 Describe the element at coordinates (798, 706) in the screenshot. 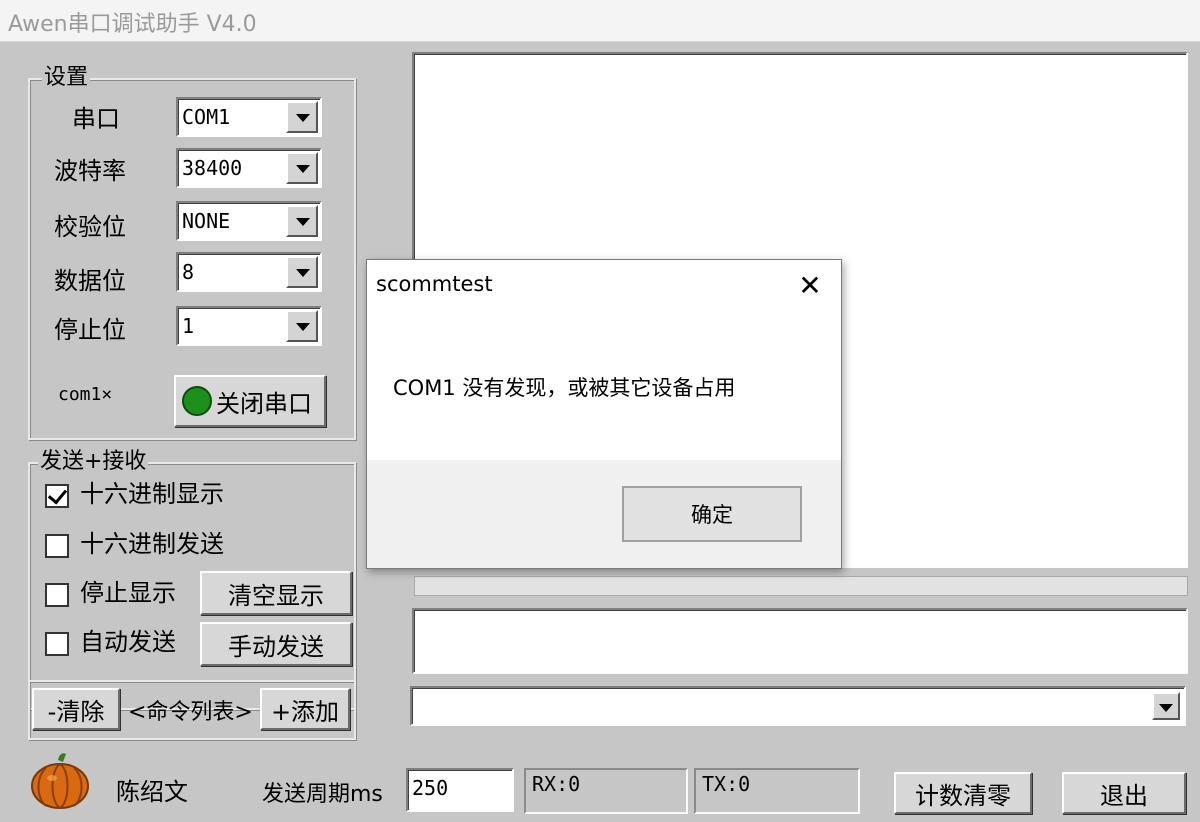

I see `command-combo` at that location.